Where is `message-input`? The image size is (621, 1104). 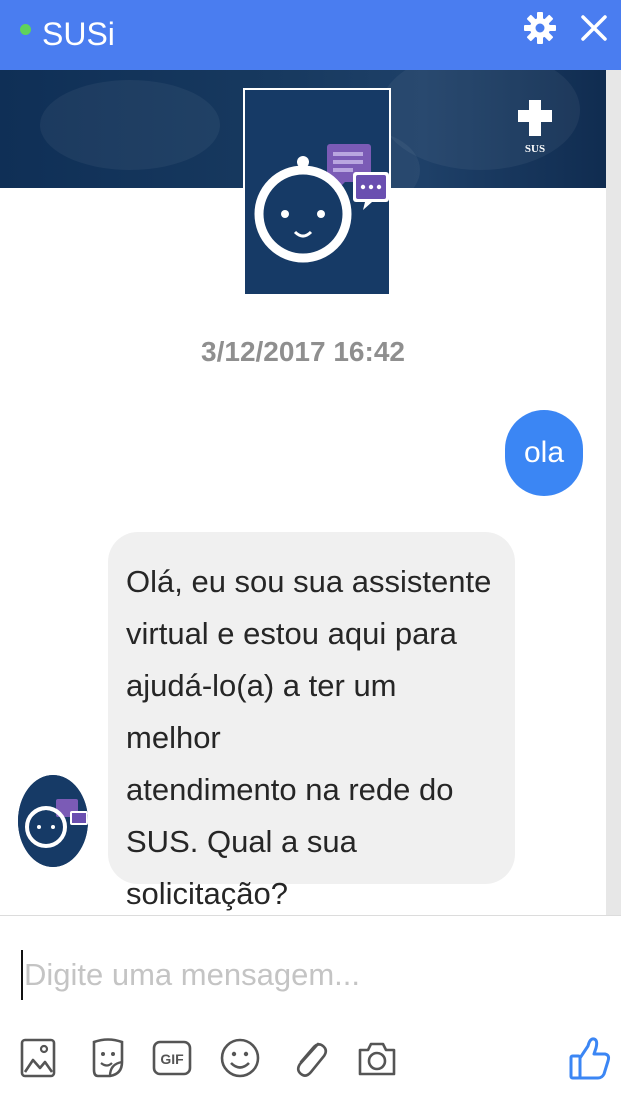 message-input is located at coordinates (304, 975).